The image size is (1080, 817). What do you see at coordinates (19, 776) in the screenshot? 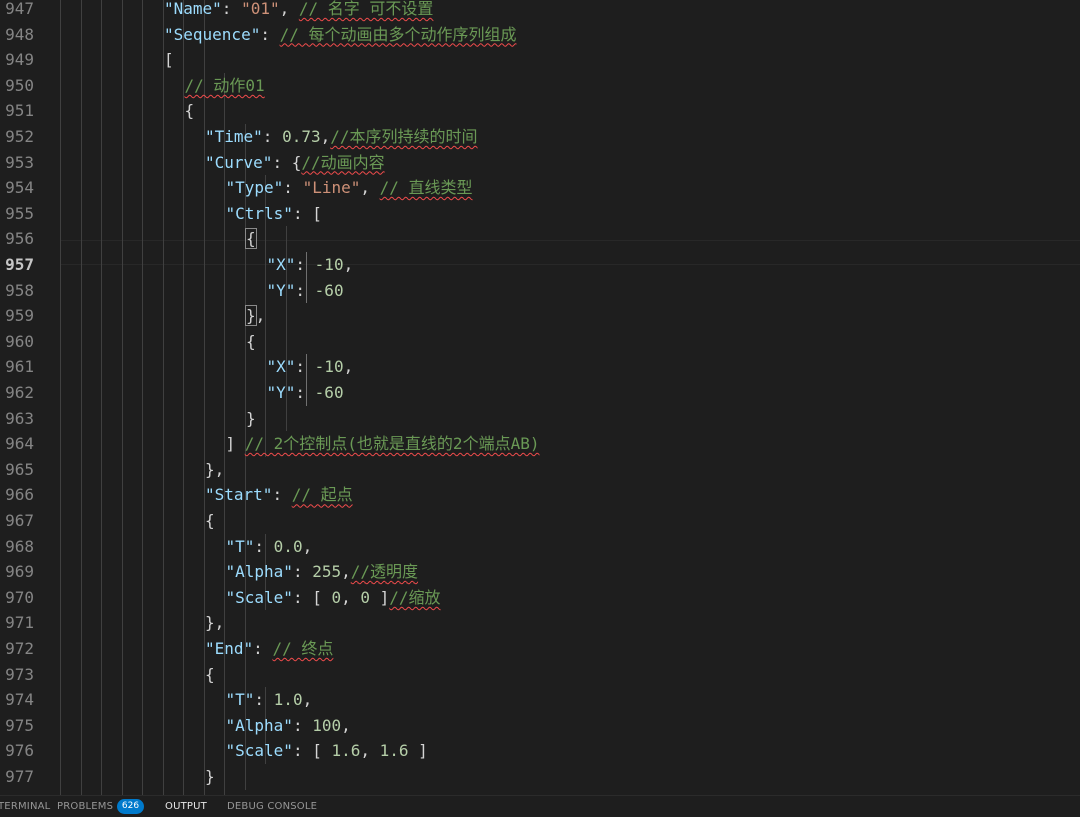
I see `line-number: 977` at bounding box center [19, 776].